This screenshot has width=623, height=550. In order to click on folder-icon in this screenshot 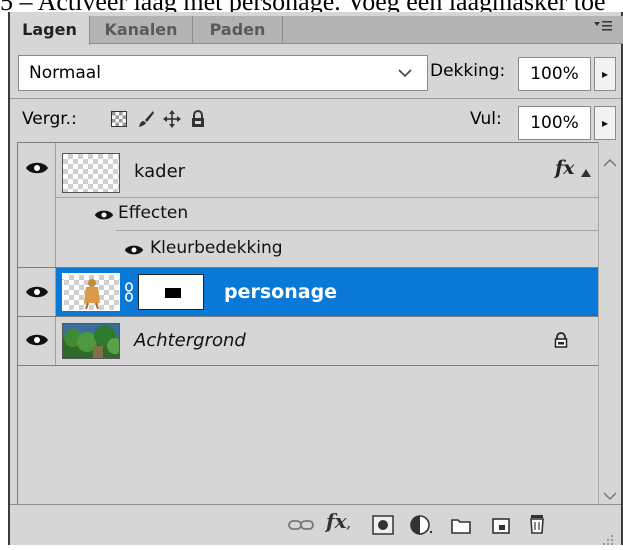, I will do `click(461, 528)`.